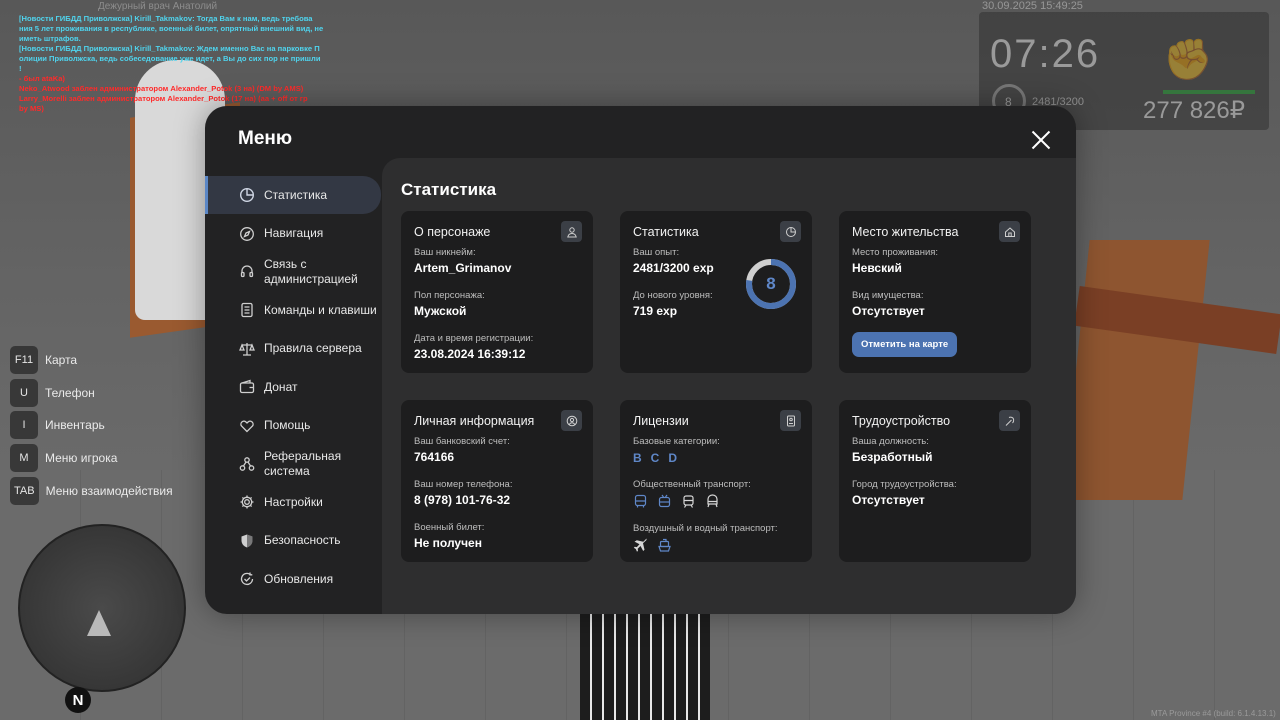  I want to click on wallet-icon, so click(247, 387).